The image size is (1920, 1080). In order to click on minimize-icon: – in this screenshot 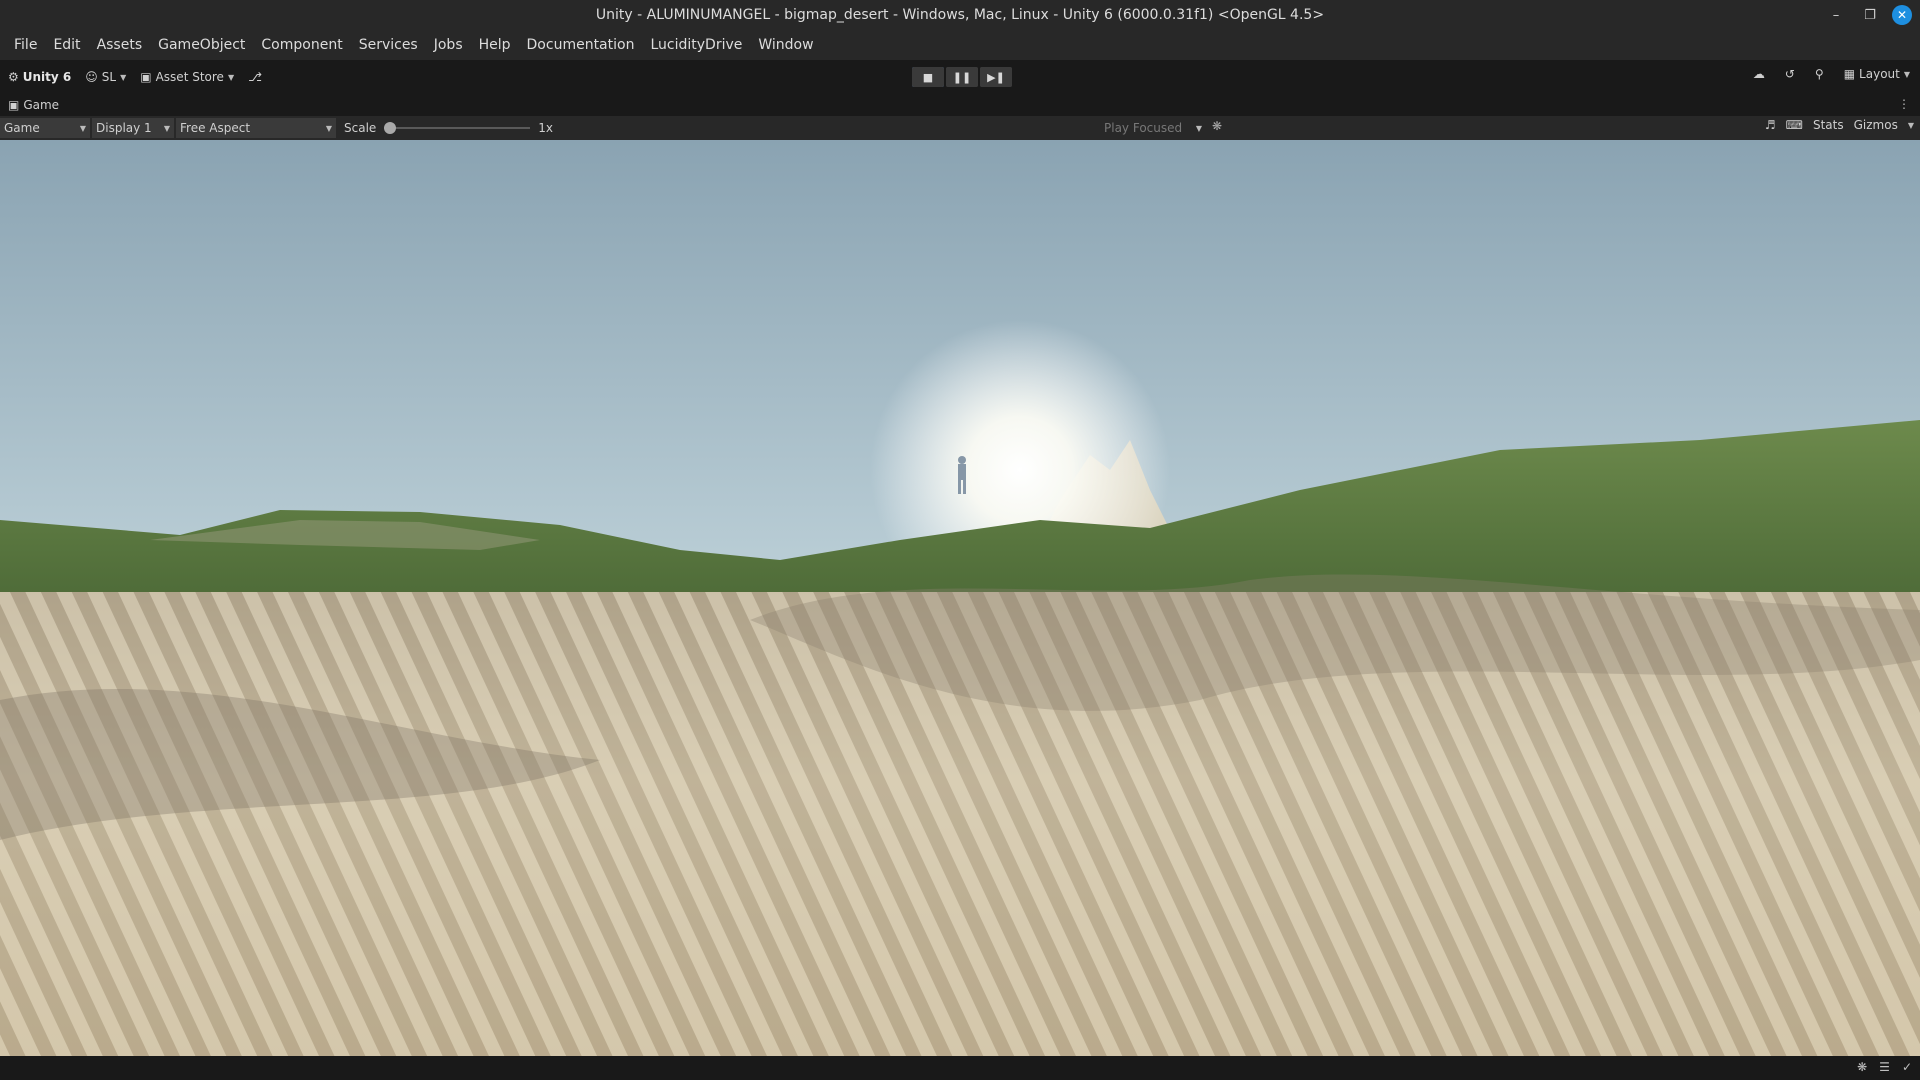, I will do `click(1836, 15)`.